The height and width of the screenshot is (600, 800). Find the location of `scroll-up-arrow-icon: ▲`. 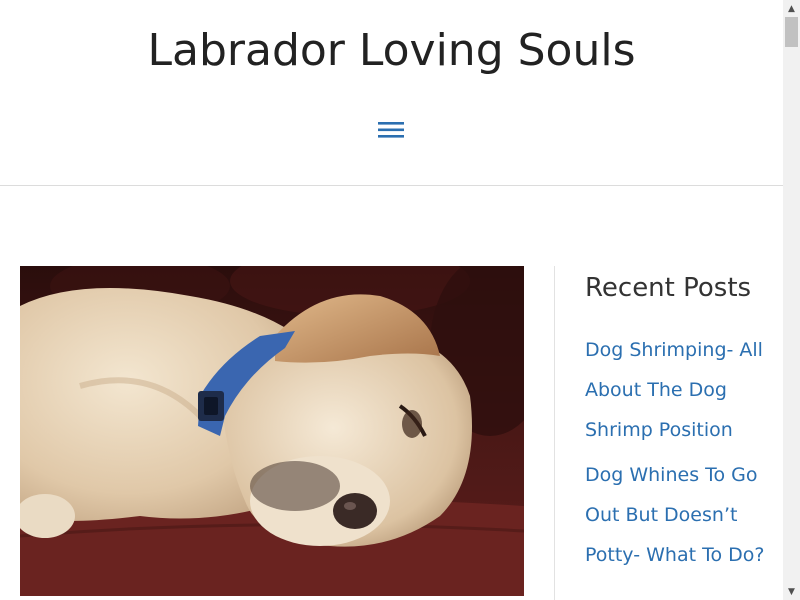

scroll-up-arrow-icon: ▲ is located at coordinates (791, 8).